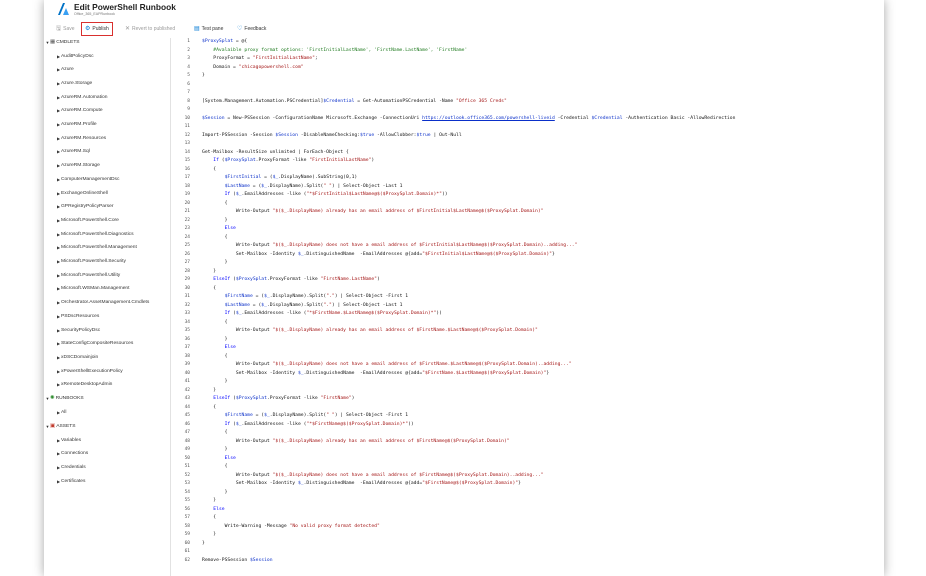 This screenshot has height=576, width=926. Describe the element at coordinates (61, 412) in the screenshot. I see `tree-item-runbooks-all: ▶ All` at that location.